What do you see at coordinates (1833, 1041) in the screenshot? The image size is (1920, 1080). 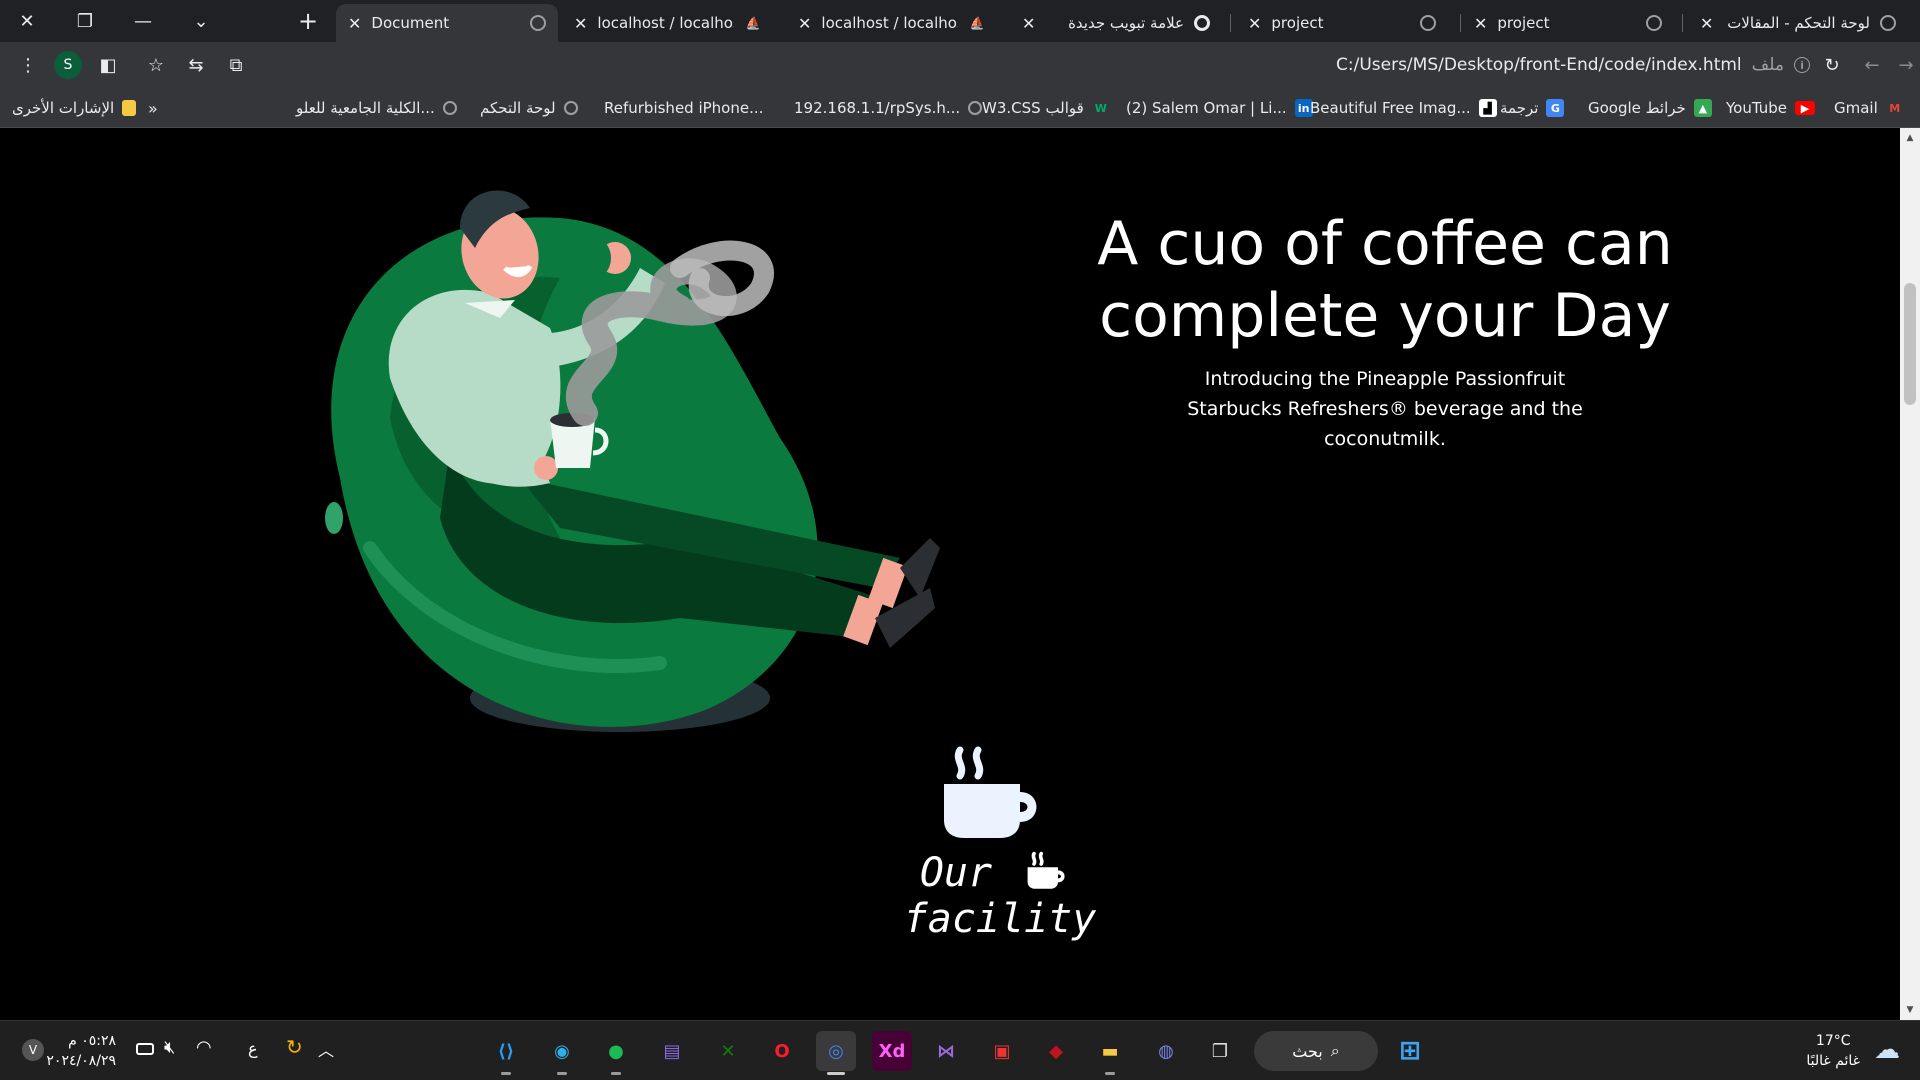 I see `weather-temp: 17°C` at bounding box center [1833, 1041].